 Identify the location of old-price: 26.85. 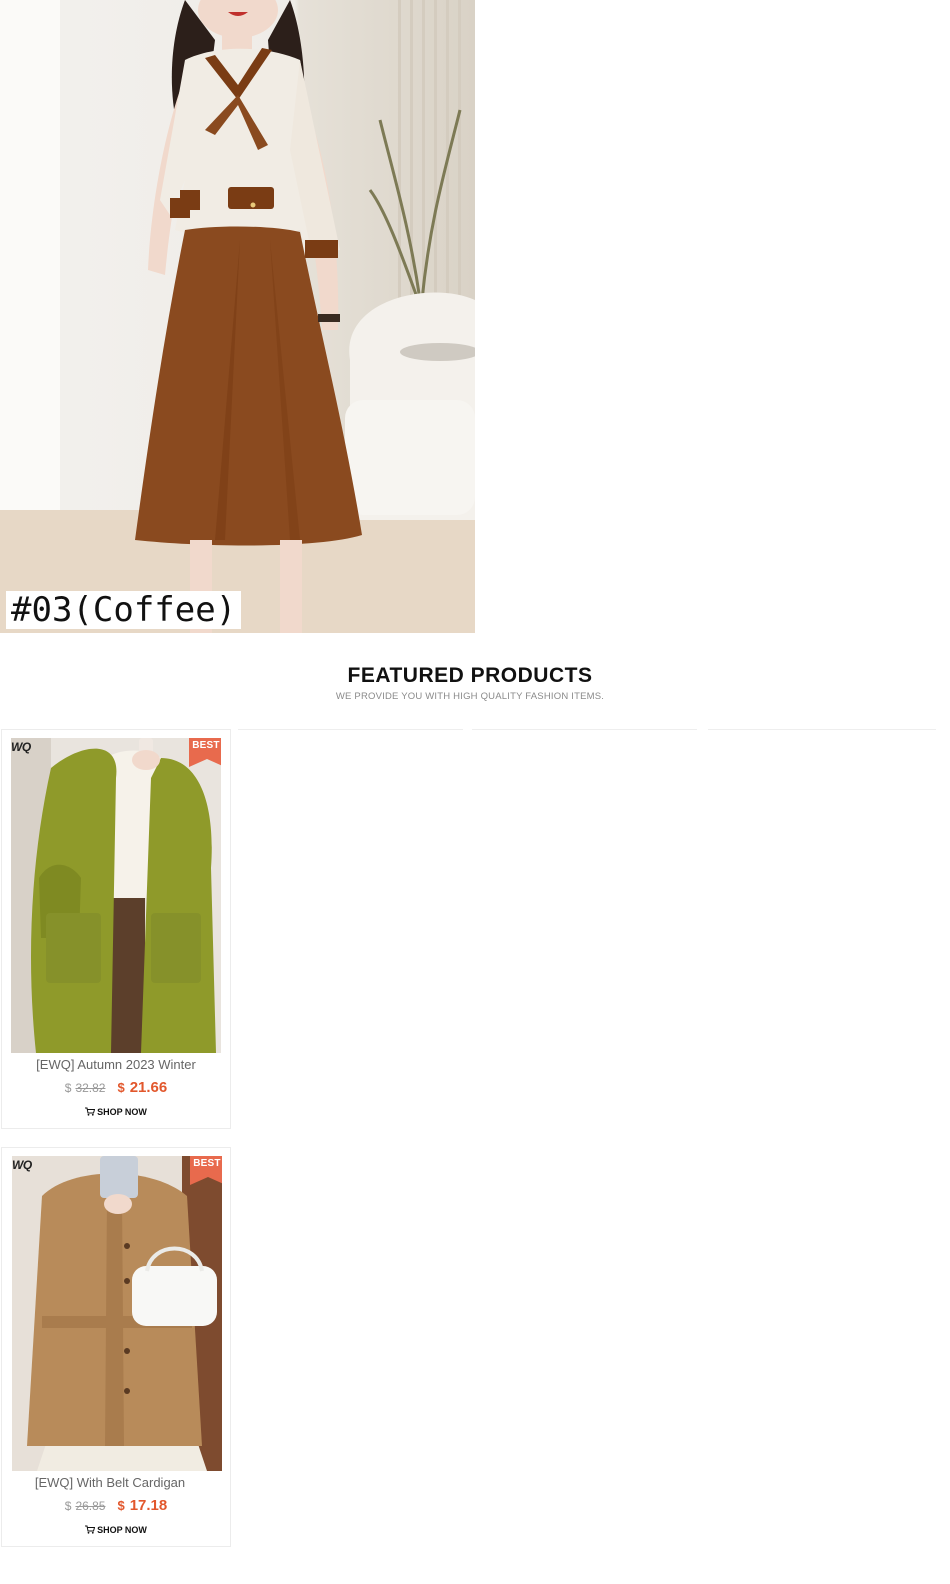
(90, 1506).